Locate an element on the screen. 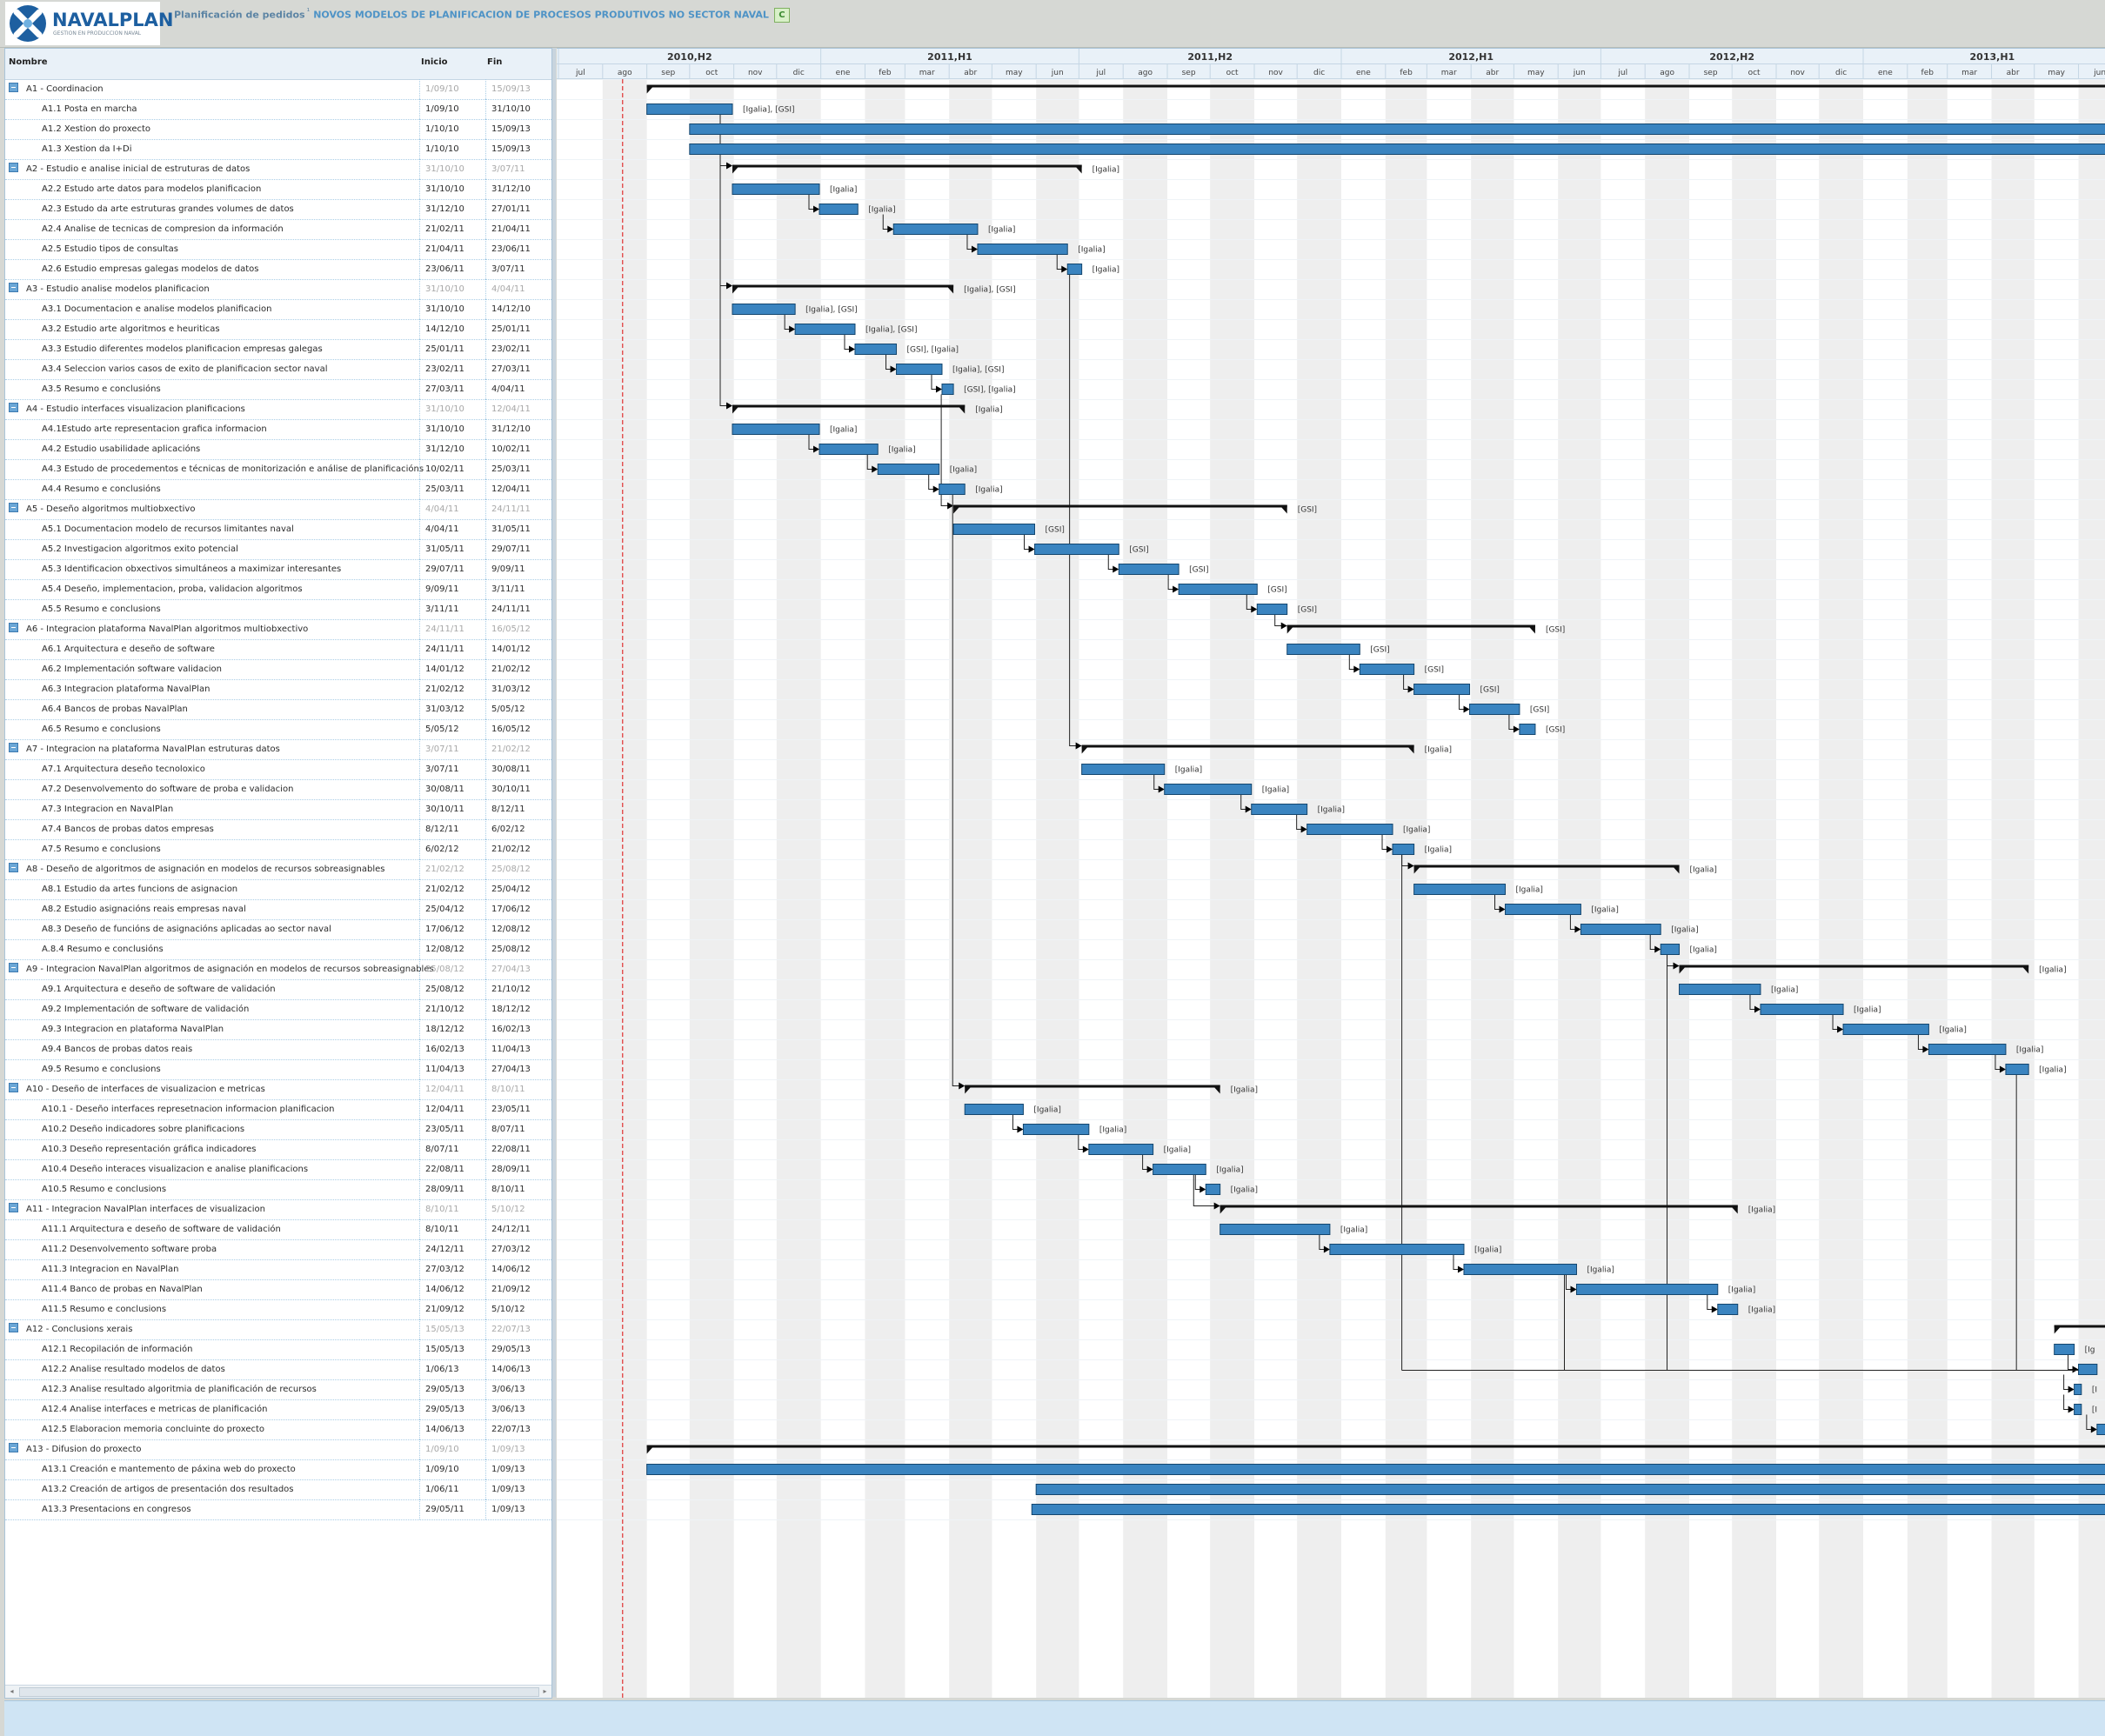  task-start-date: 14/01/12 is located at coordinates (456, 669).